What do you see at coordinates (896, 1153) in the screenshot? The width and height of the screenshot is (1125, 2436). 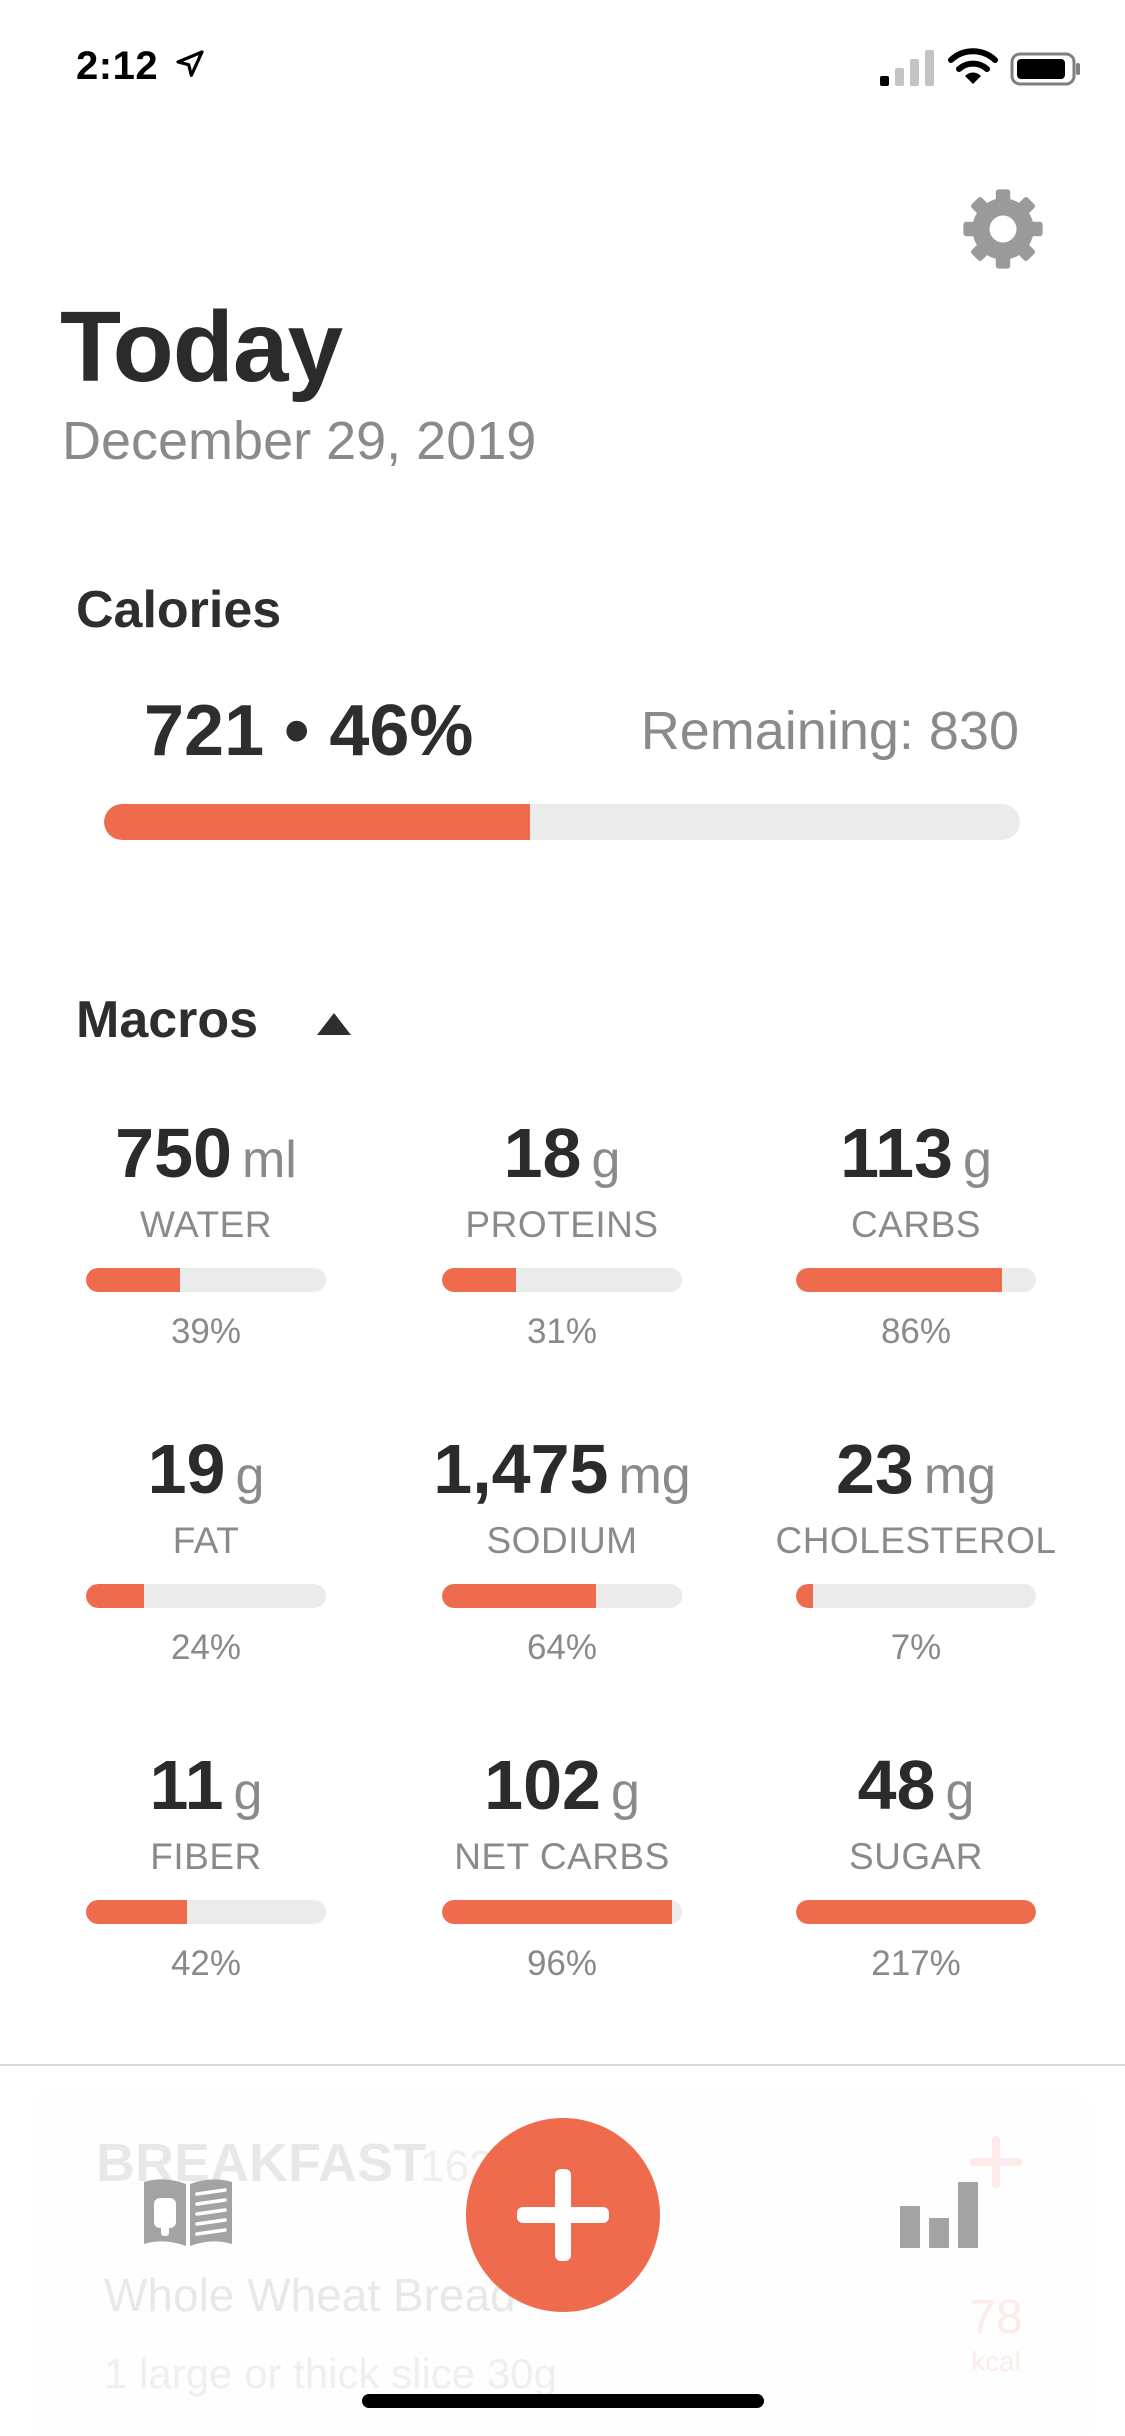 I see `macro-value: 113` at bounding box center [896, 1153].